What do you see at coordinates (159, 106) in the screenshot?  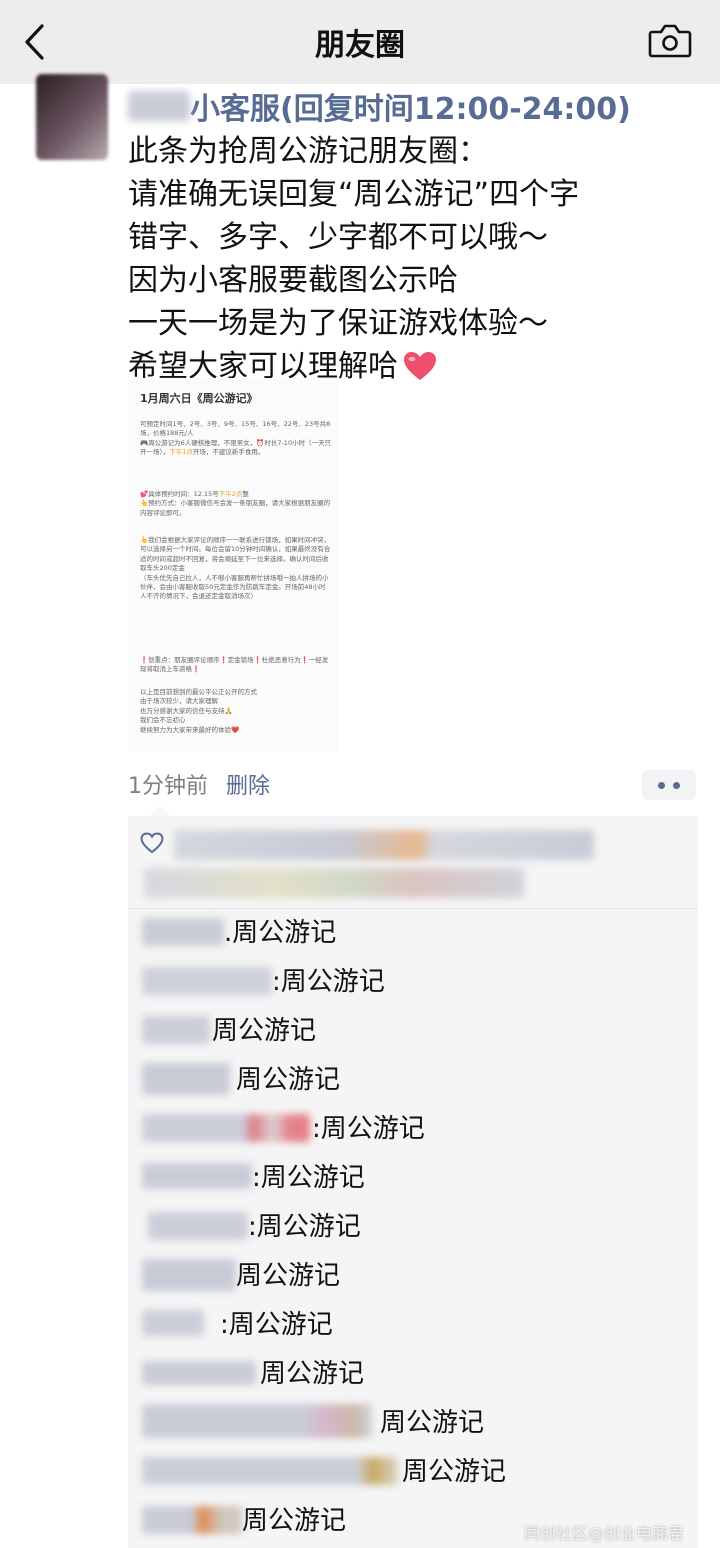 I see `name-blur-redaction` at bounding box center [159, 106].